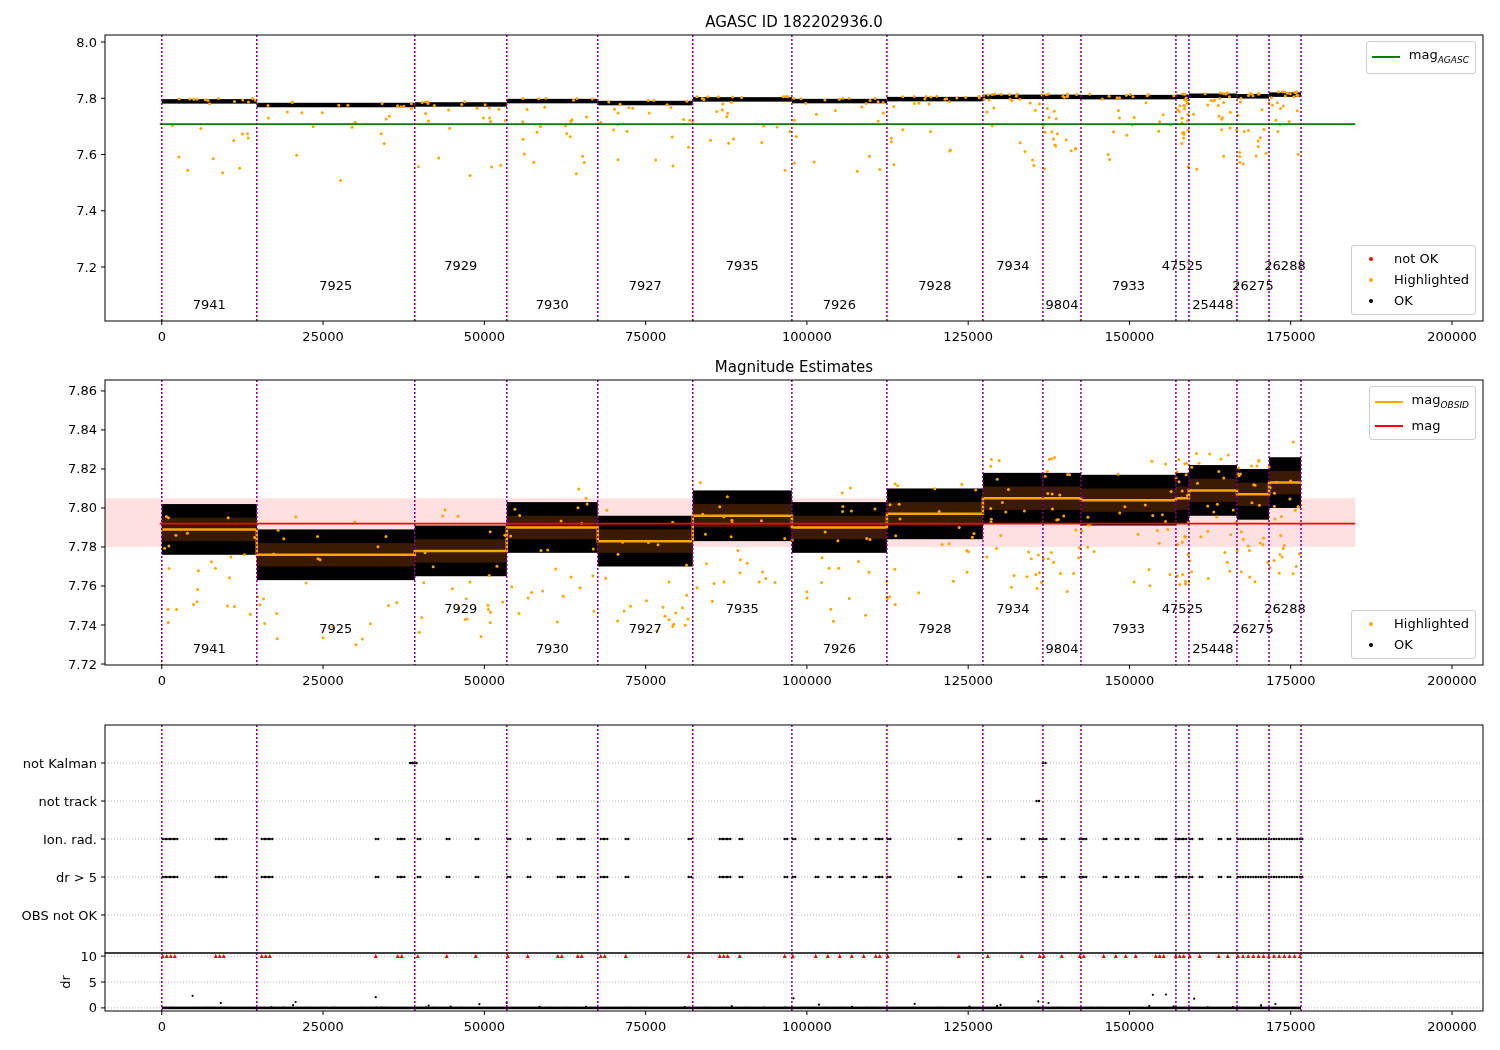 This screenshot has width=1500, height=1050. I want to click on row-label: Ion. rad., so click(70, 839).